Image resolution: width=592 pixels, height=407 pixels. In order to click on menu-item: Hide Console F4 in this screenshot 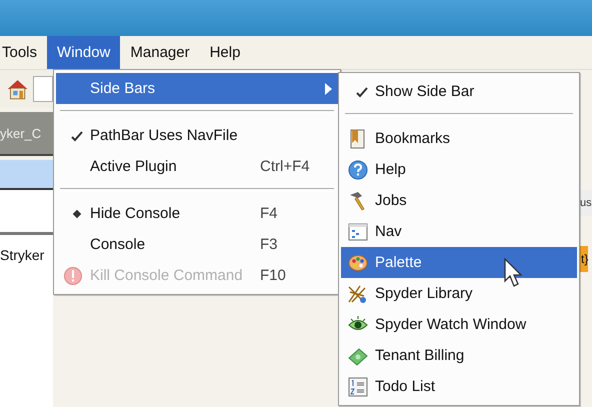, I will do `click(197, 213)`.